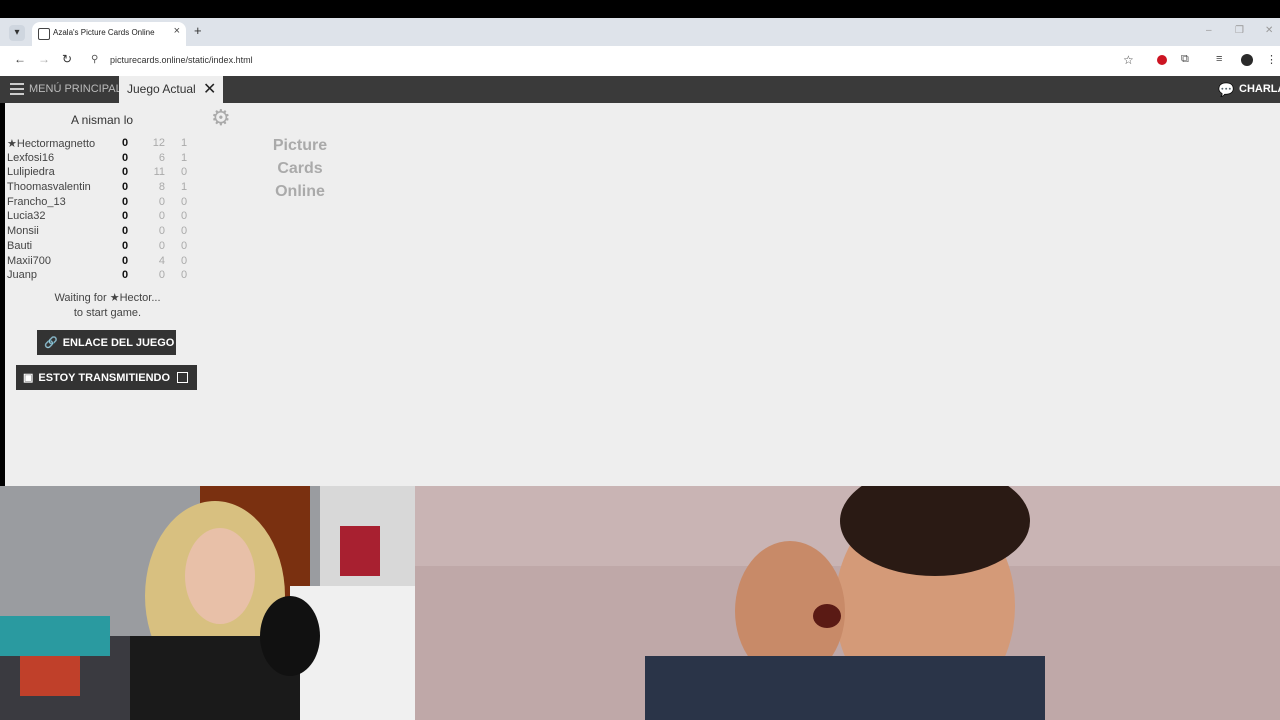 The width and height of the screenshot is (1280, 720). I want to click on game-link-button: 🔗 ENLACE DEL JUEGO, so click(106, 342).